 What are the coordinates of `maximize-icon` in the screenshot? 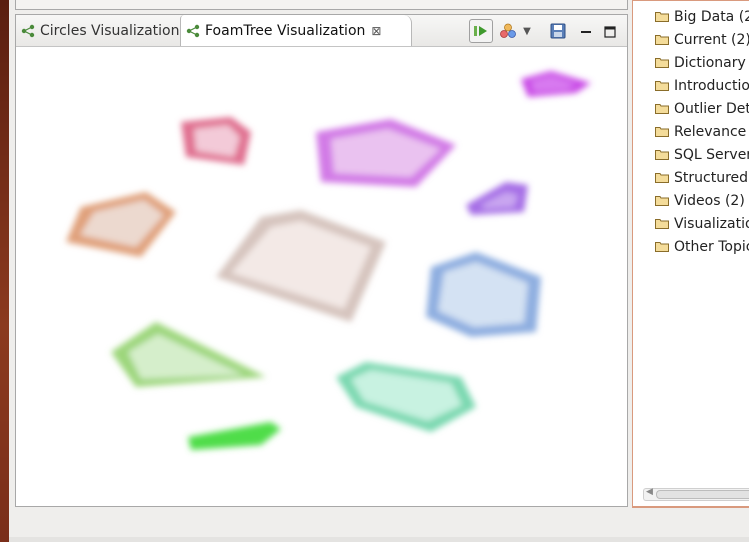 It's located at (610, 32).